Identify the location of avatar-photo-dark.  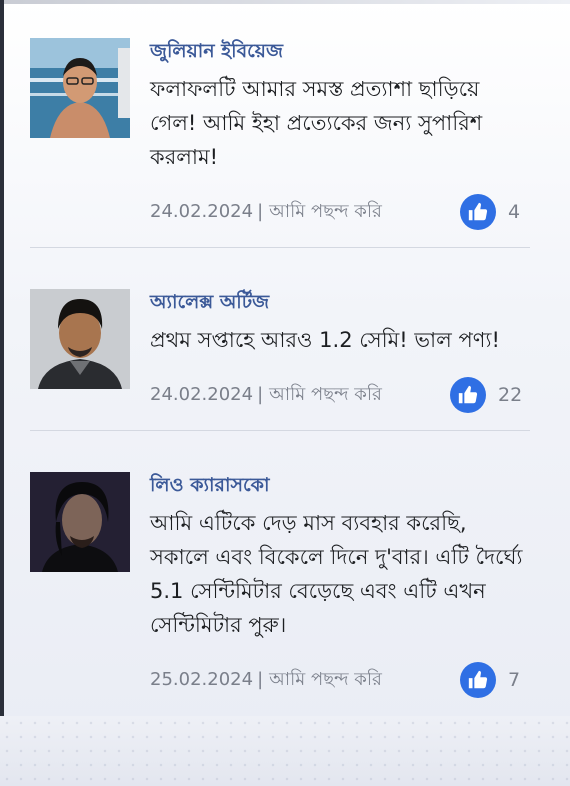
(80, 522).